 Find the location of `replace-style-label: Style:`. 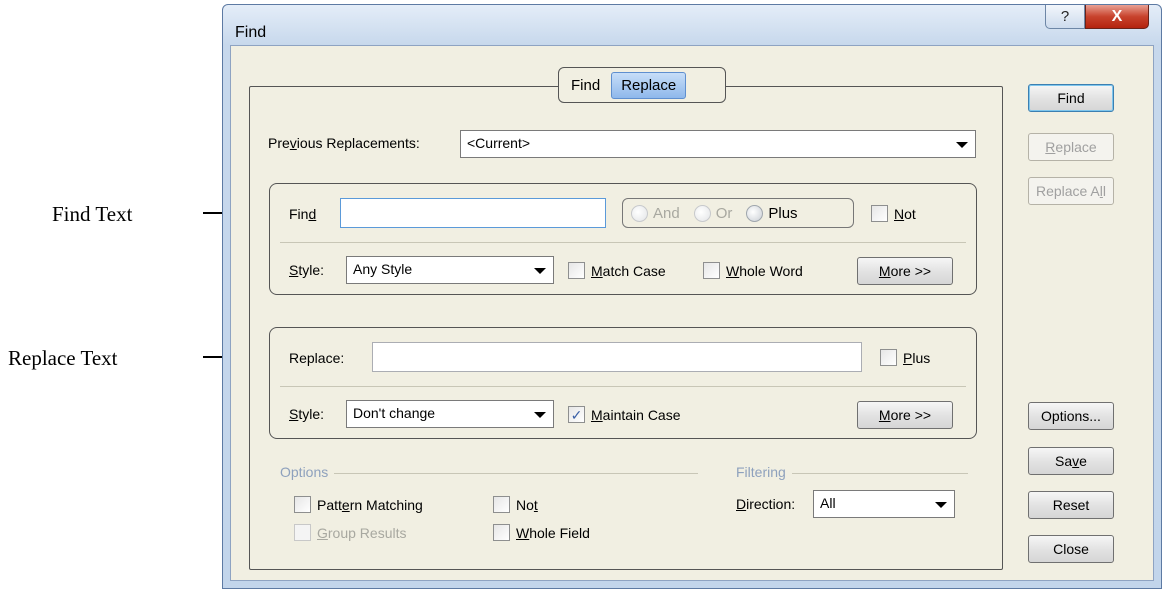

replace-style-label: Style: is located at coordinates (307, 414).